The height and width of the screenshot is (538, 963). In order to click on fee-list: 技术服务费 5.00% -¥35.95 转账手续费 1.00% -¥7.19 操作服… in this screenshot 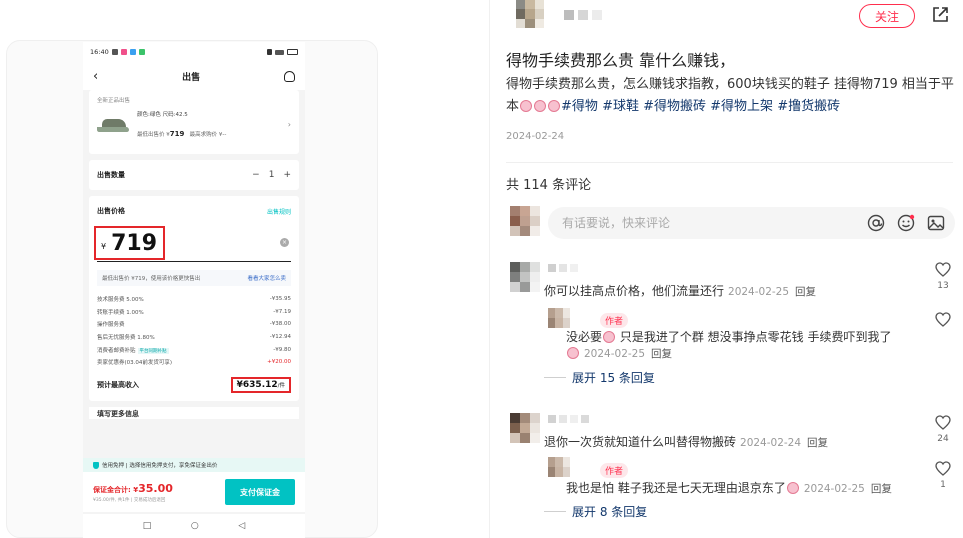, I will do `click(194, 331)`.